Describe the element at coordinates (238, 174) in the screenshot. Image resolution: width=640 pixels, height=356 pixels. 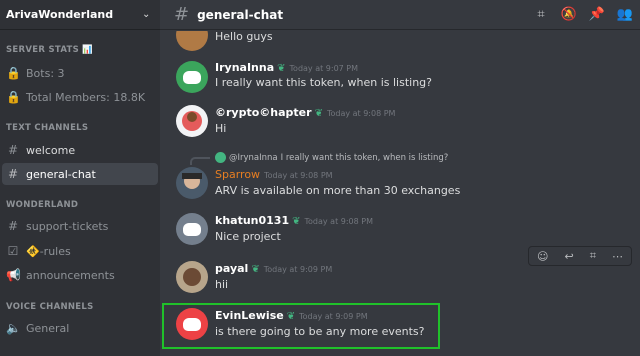
I see `username-text: Sparrow` at that location.